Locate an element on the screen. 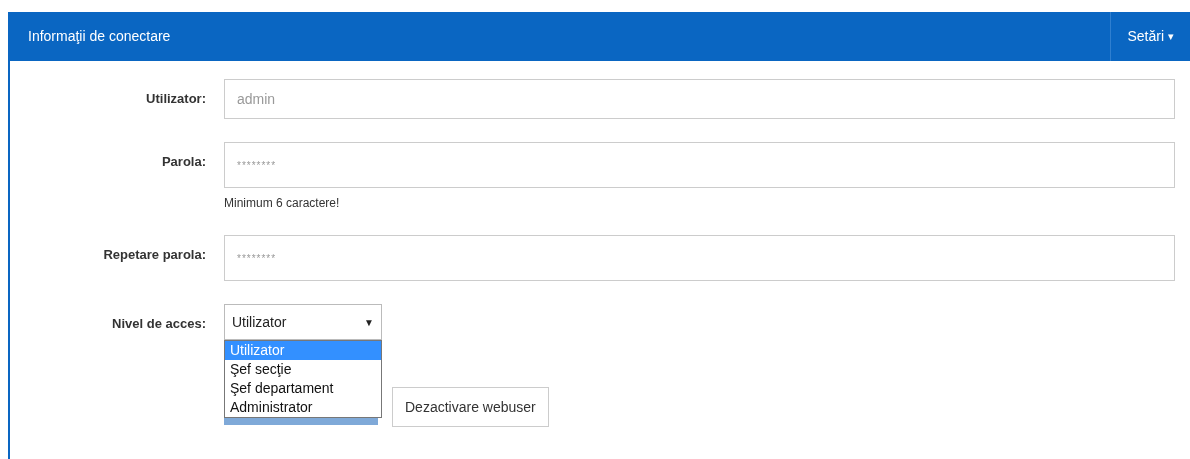  panel-title: Informaţii de conectare is located at coordinates (99, 36).